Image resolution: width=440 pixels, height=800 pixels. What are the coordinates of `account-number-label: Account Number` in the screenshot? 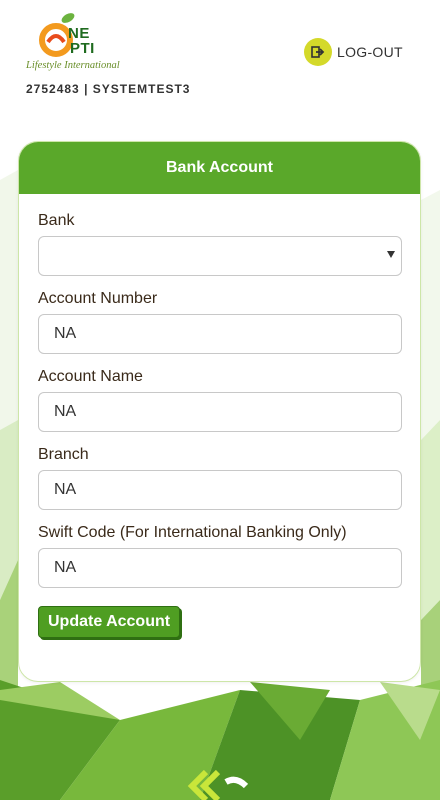 It's located at (98, 298).